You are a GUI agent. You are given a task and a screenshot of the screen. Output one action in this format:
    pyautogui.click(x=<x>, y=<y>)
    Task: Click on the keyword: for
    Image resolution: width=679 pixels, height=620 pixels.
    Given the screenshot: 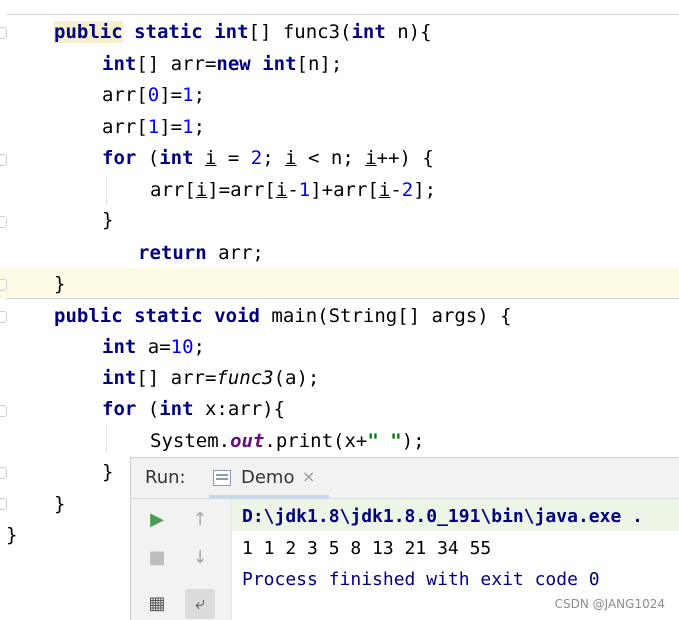 What is the action you would take?
    pyautogui.click(x=119, y=158)
    